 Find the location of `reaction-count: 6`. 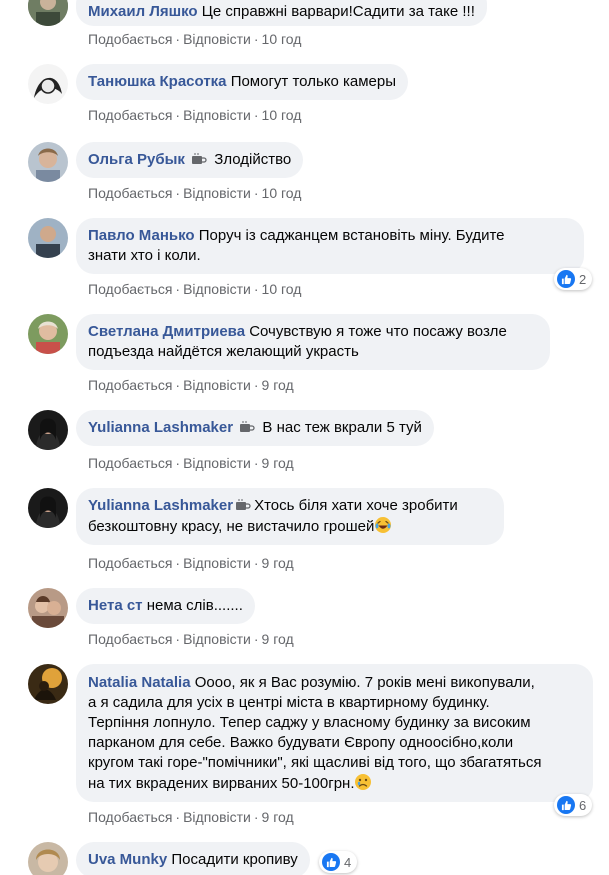

reaction-count: 6 is located at coordinates (573, 805).